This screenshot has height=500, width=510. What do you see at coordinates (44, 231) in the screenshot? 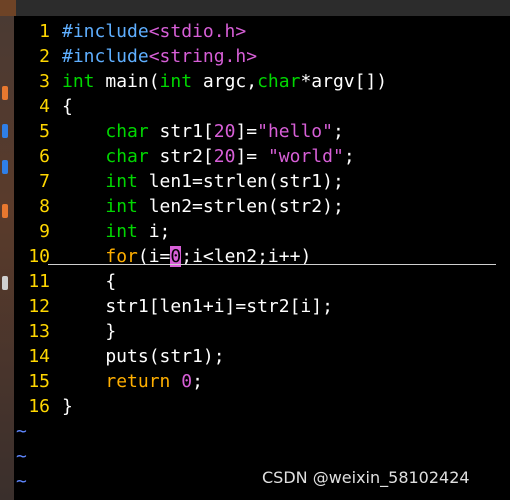
I see `line-number: 9` at bounding box center [44, 231].